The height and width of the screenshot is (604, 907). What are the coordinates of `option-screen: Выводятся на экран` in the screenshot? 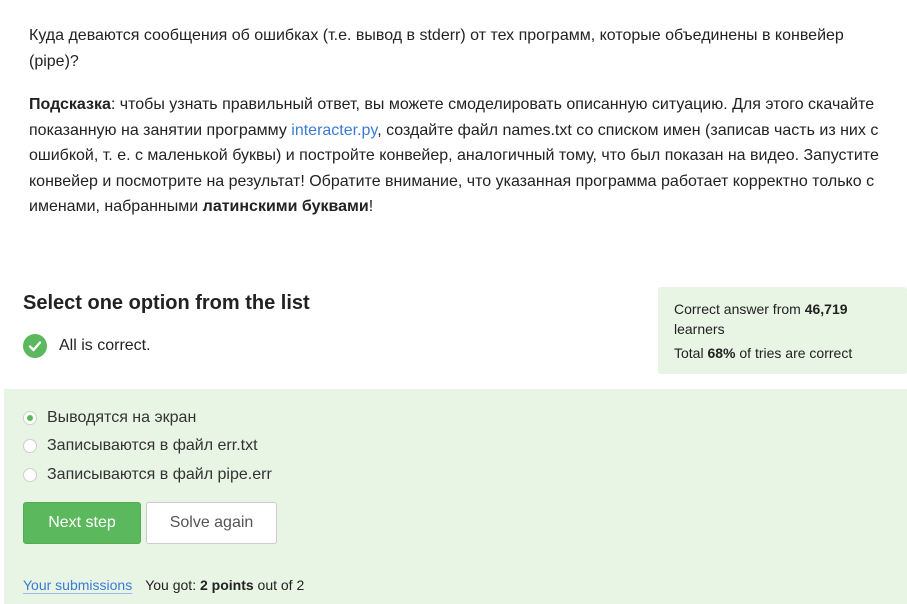 It's located at (109, 418).